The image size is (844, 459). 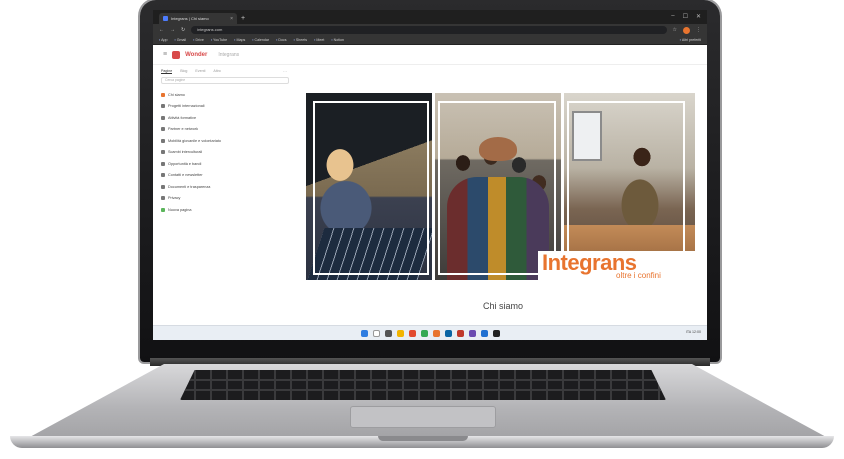 I want to click on maximize-button: ☐, so click(x=685, y=16).